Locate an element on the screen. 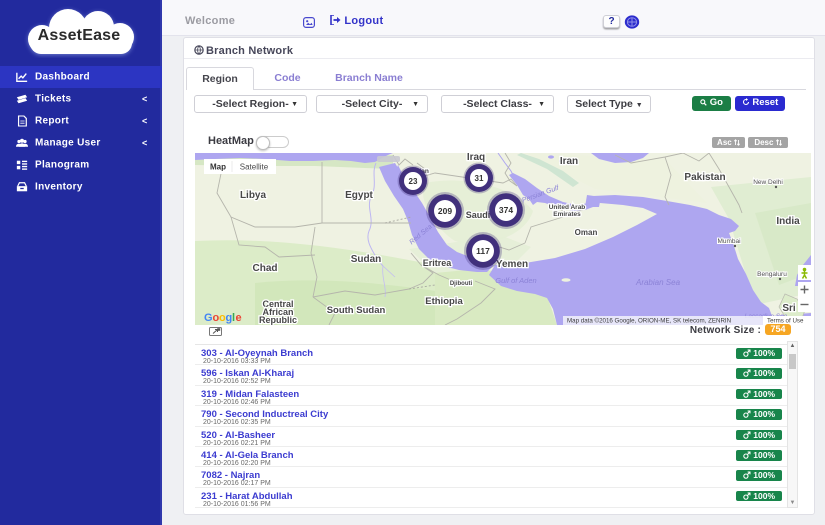  svg-text: Satellite is located at coordinates (254, 167).